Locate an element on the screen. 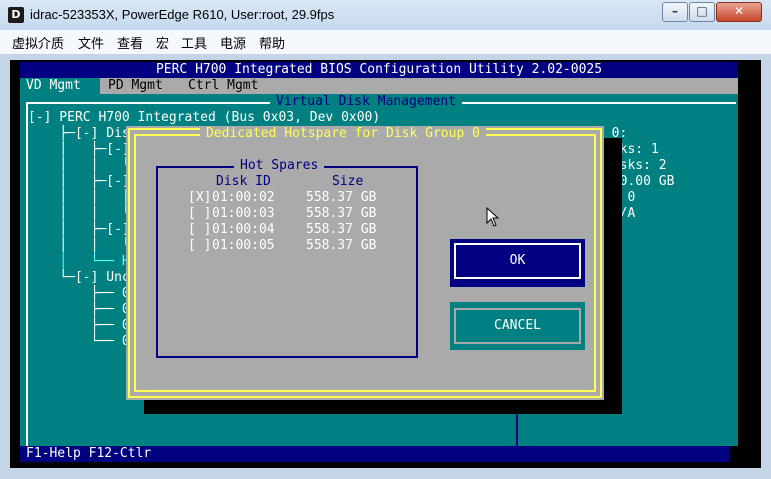  tab-vd-mgmt: VD Mgmt is located at coordinates (60, 86).